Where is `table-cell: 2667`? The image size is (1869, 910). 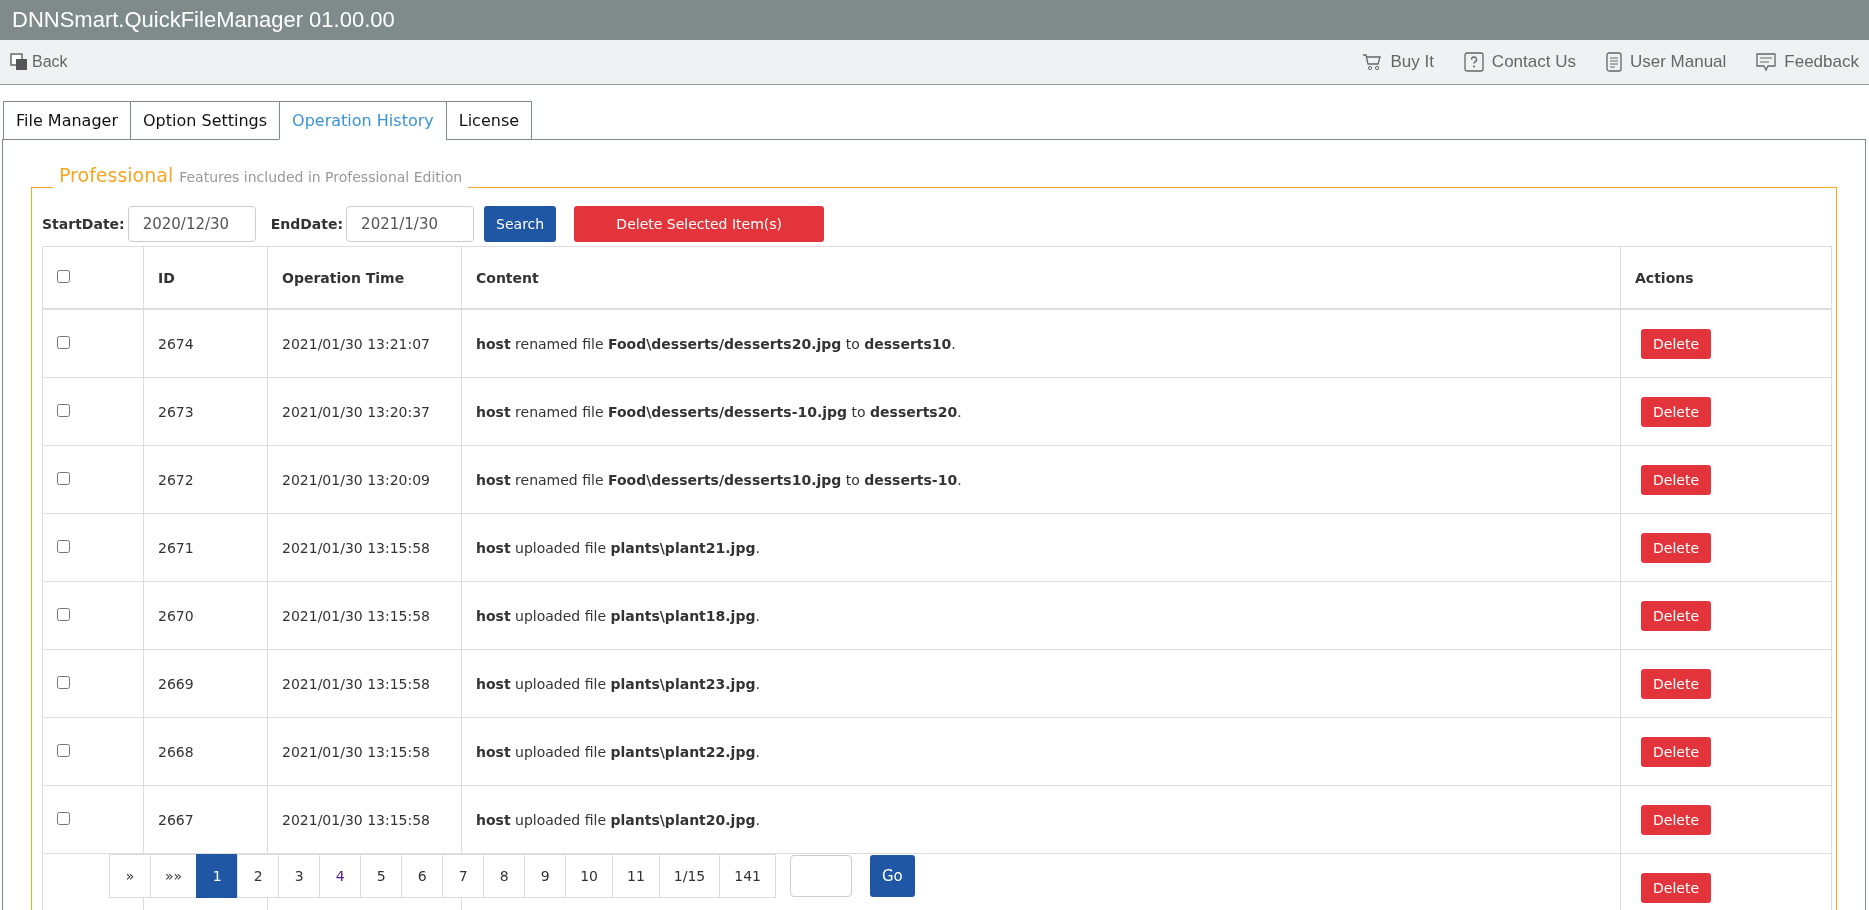 table-cell: 2667 is located at coordinates (176, 819).